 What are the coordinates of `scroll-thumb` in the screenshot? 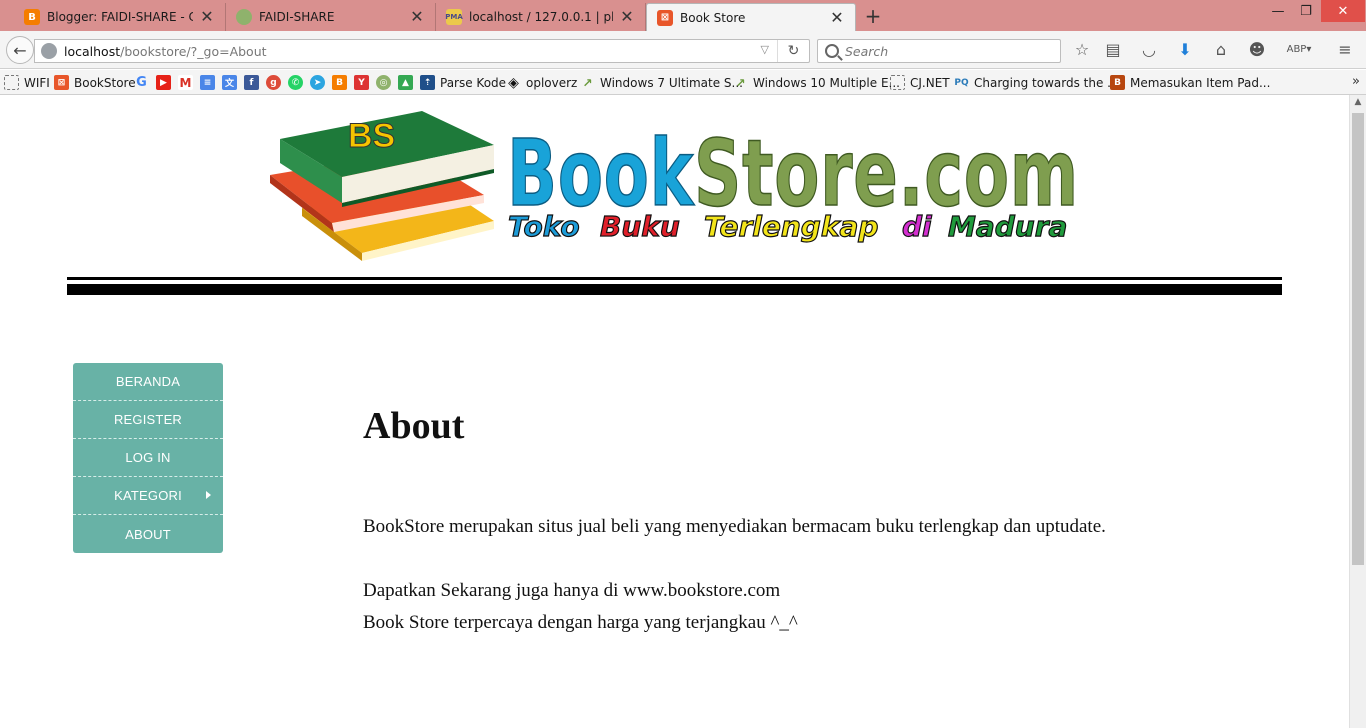 It's located at (1358, 339).